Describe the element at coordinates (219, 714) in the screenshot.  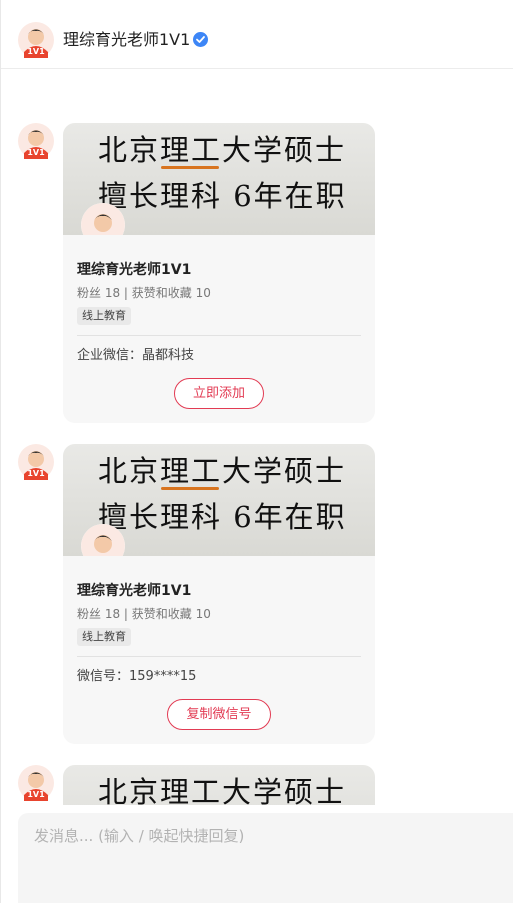
I see `copy-wechat-button: 复制微信号` at that location.